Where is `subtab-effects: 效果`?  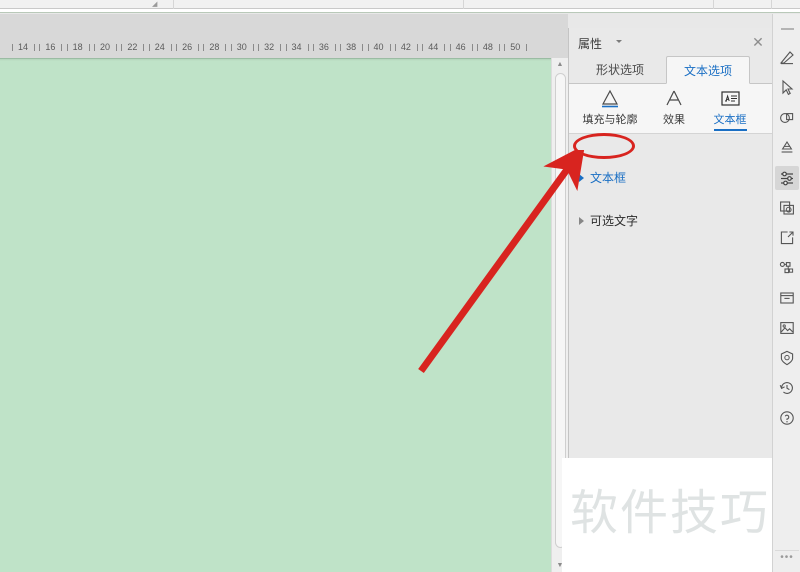
subtab-effects: 效果 is located at coordinates (674, 109).